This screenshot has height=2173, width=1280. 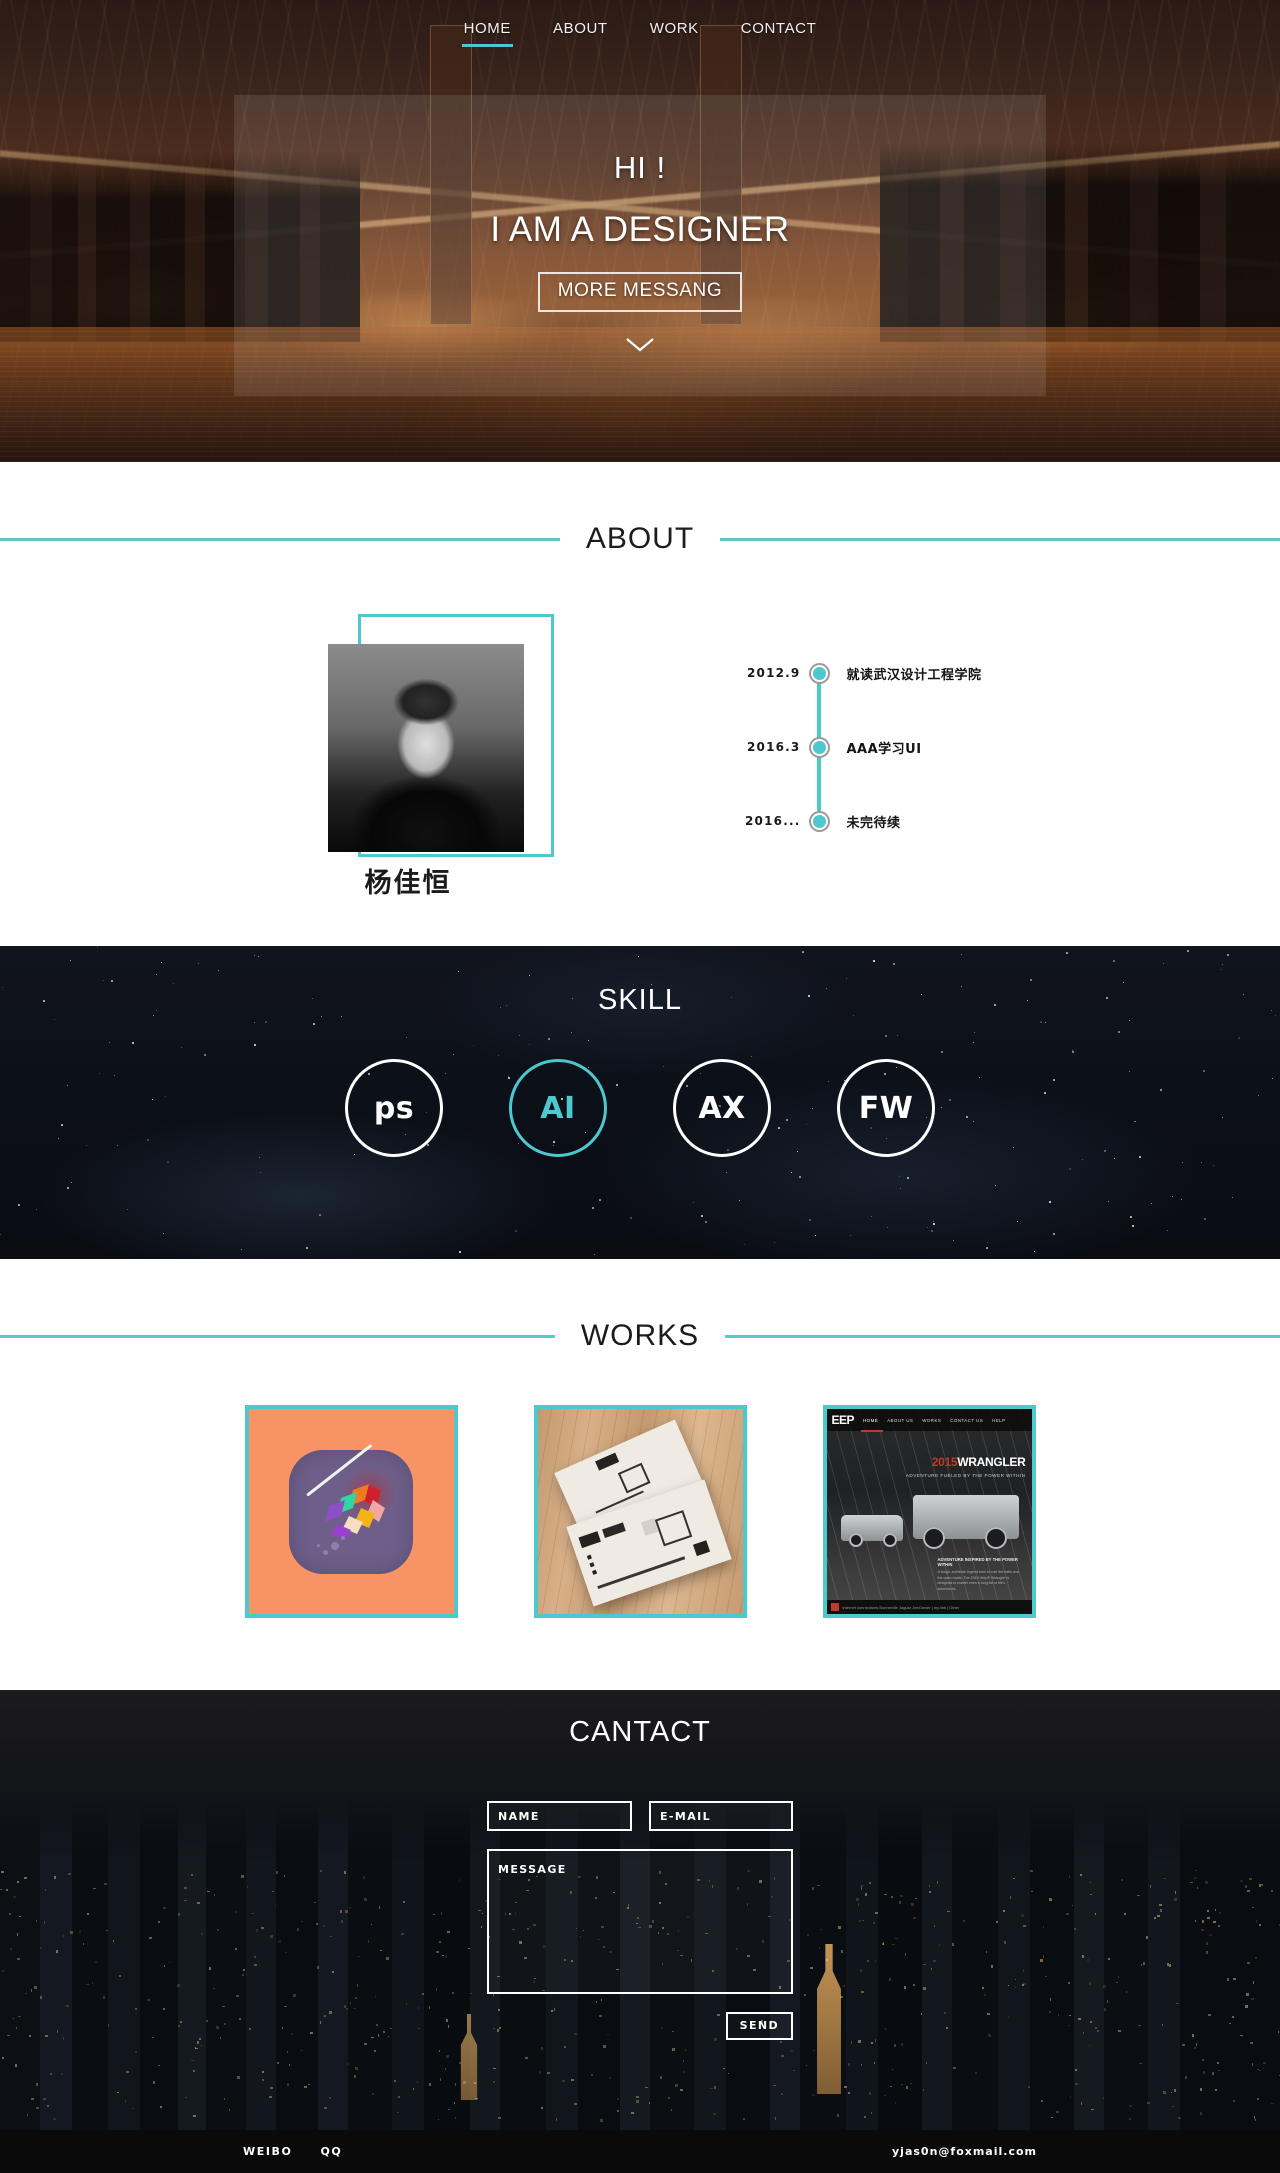 What do you see at coordinates (999, 1420) in the screenshot?
I see `jeep-nav-help: HELP` at bounding box center [999, 1420].